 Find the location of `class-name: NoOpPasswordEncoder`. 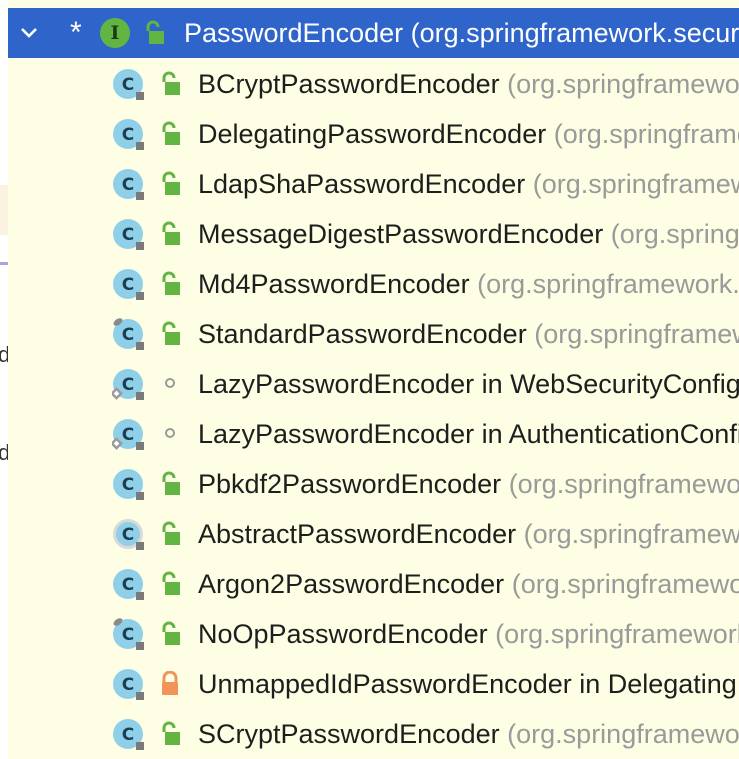

class-name: NoOpPasswordEncoder is located at coordinates (343, 634).